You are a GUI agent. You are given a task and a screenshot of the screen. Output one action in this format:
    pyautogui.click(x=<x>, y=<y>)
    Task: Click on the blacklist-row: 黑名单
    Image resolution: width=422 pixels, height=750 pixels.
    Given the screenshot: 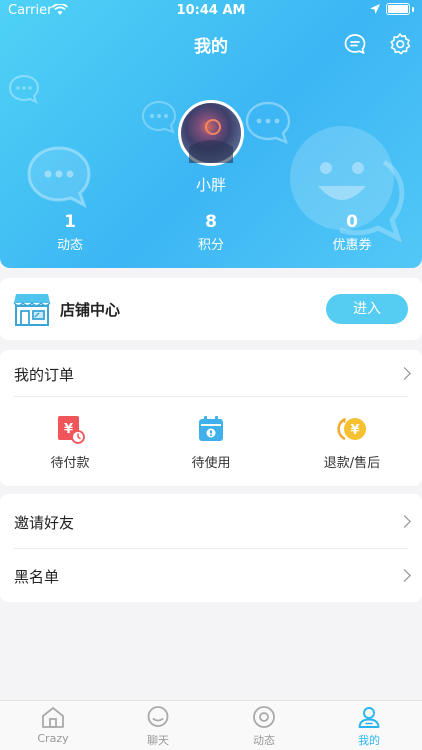 What is the action you would take?
    pyautogui.click(x=211, y=575)
    